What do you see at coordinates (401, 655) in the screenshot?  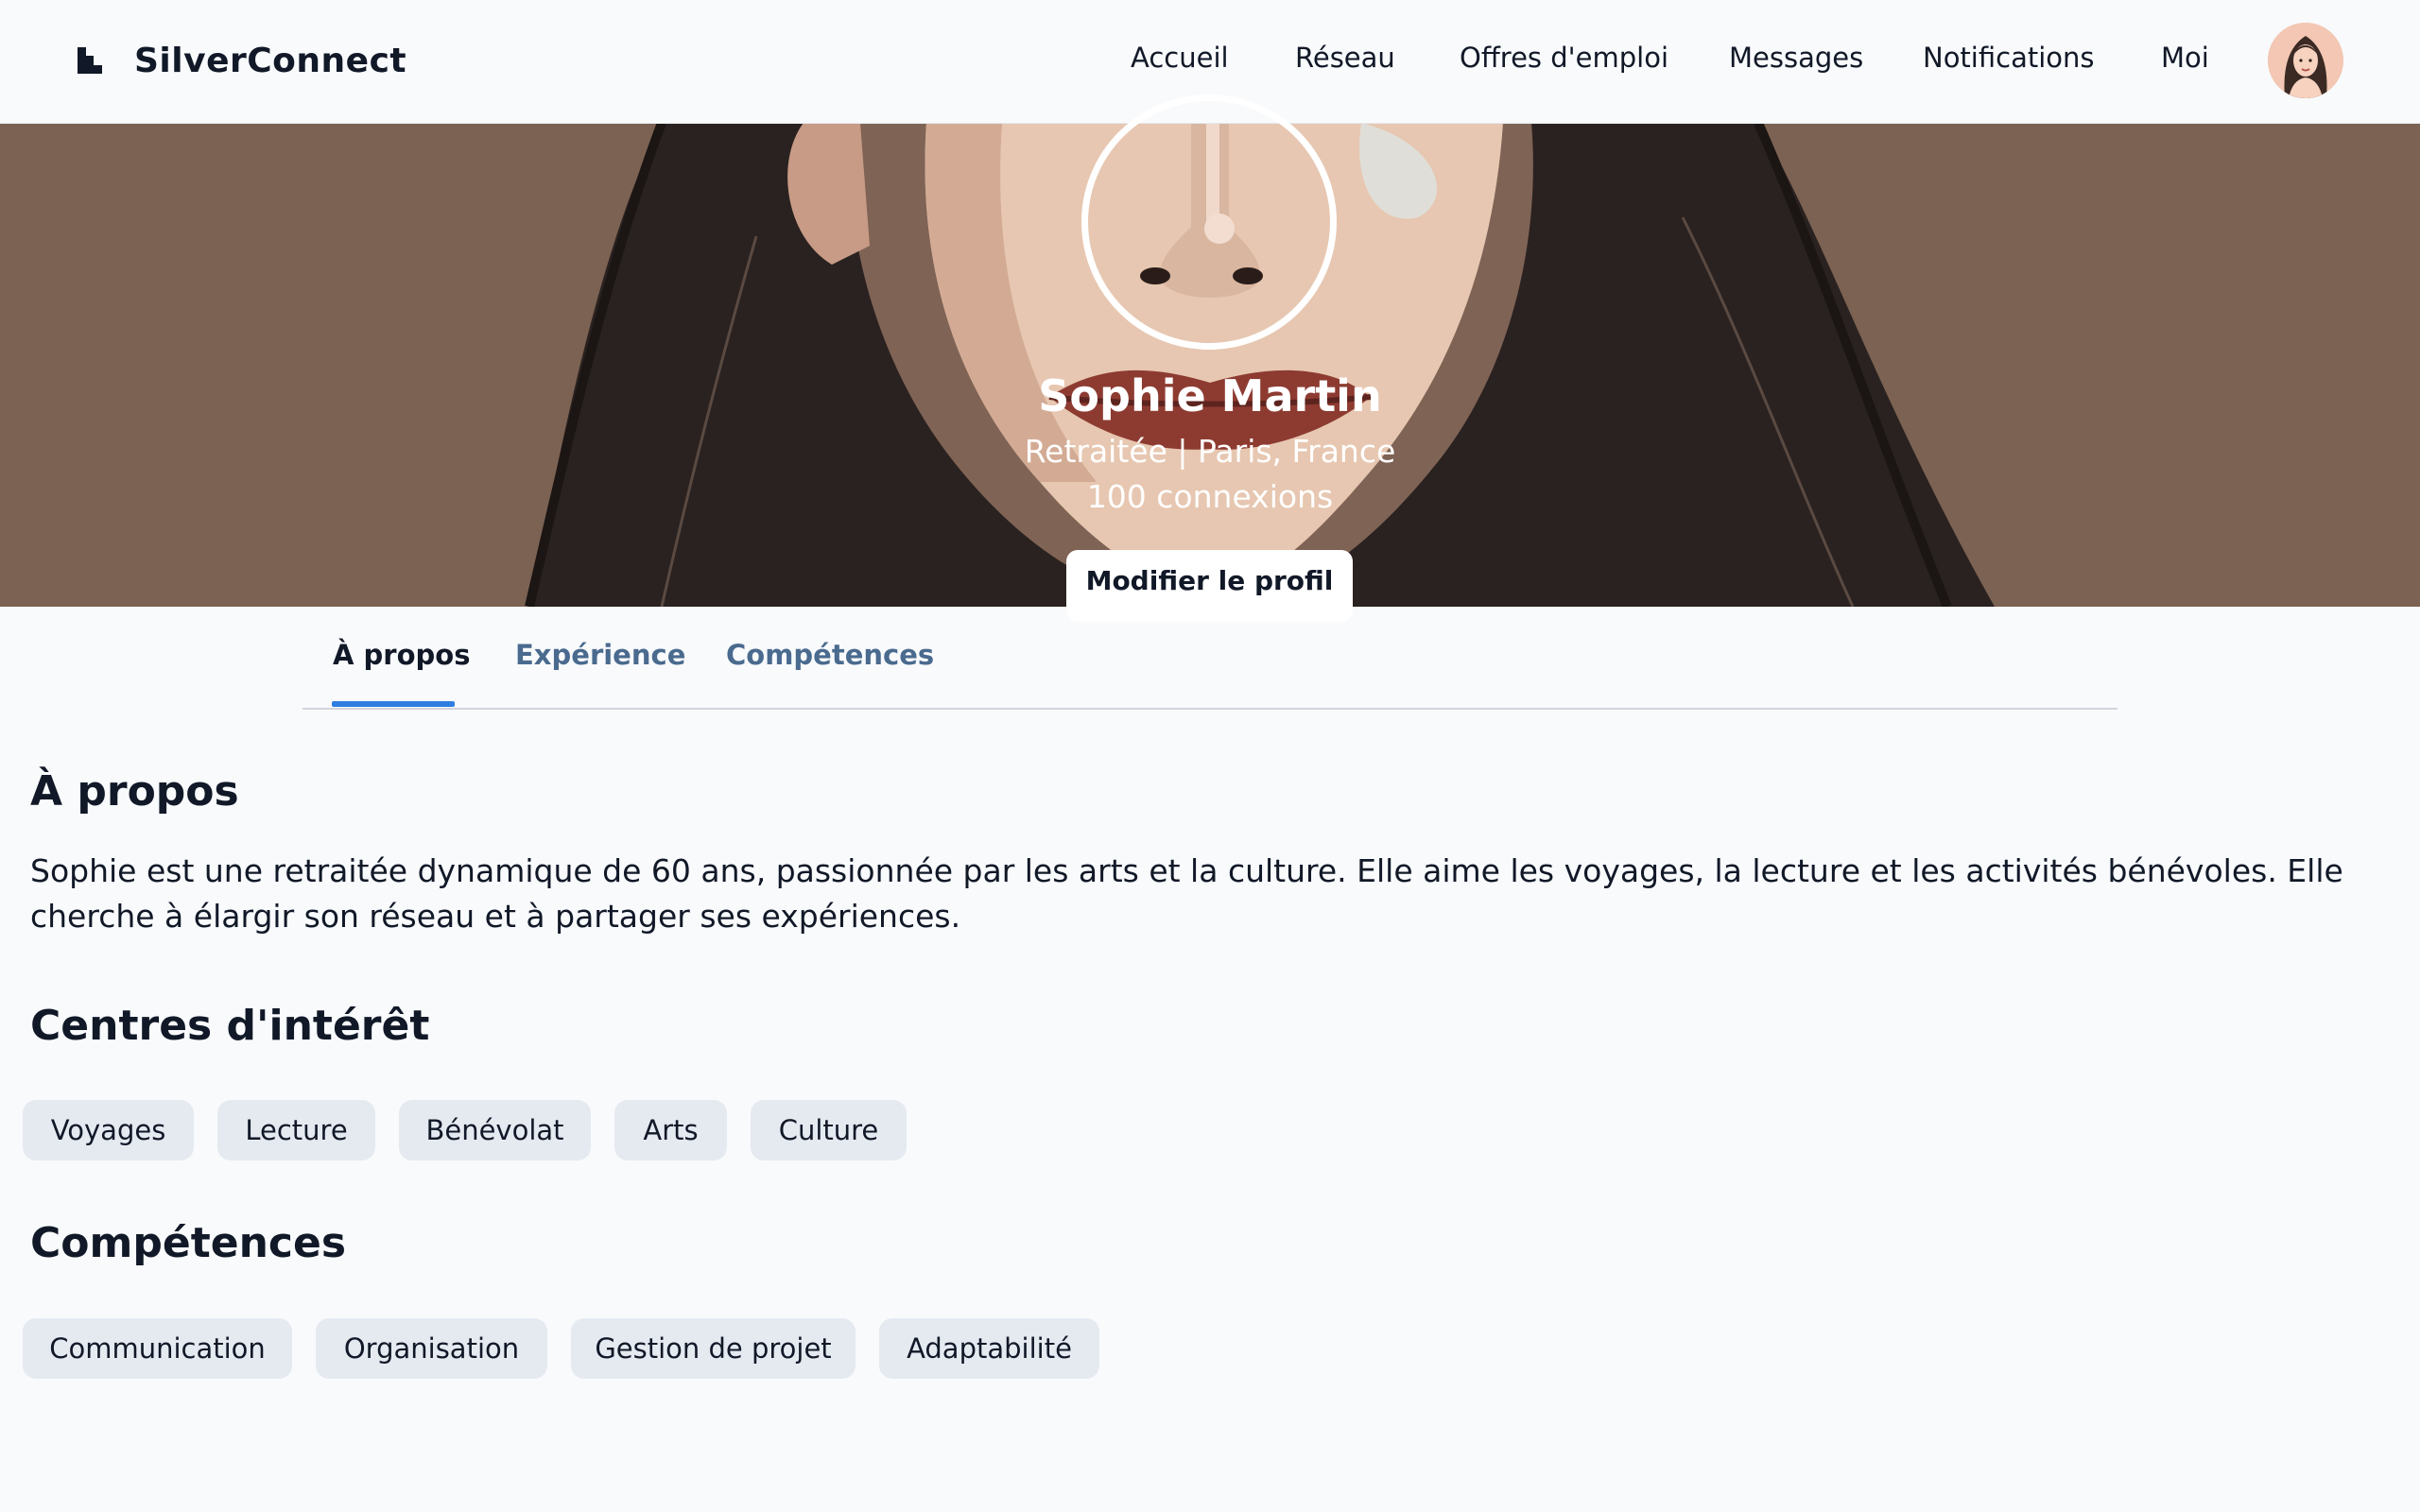 I see `tab-about: À propos` at bounding box center [401, 655].